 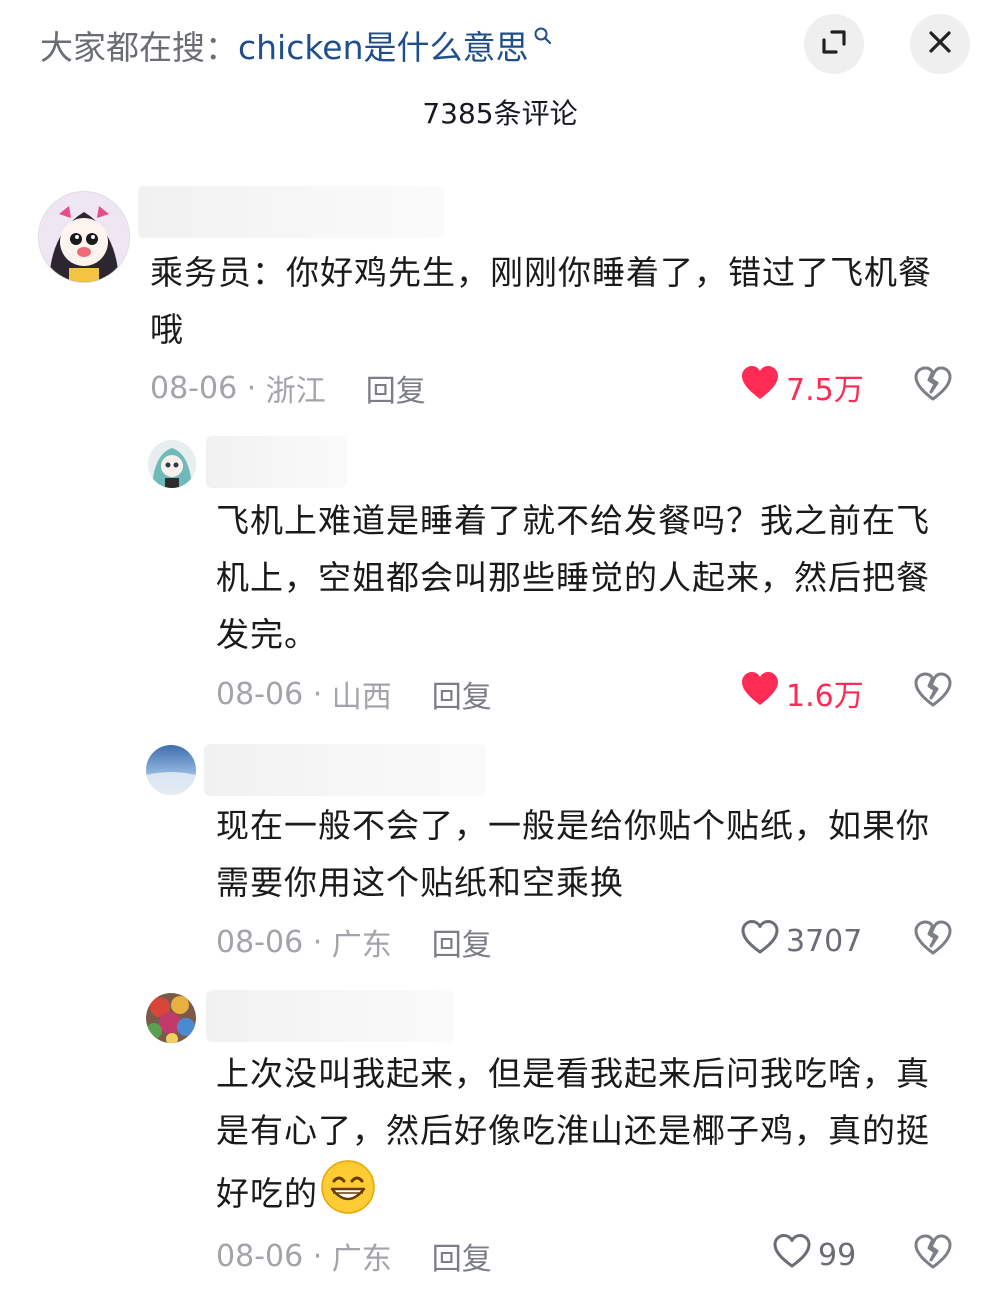 I want to click on like-count: 3707, so click(x=824, y=941).